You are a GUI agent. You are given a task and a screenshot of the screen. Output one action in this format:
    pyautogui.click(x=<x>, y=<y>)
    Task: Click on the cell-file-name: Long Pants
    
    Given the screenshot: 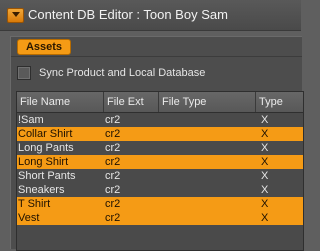 What is the action you would take?
    pyautogui.click(x=46, y=148)
    